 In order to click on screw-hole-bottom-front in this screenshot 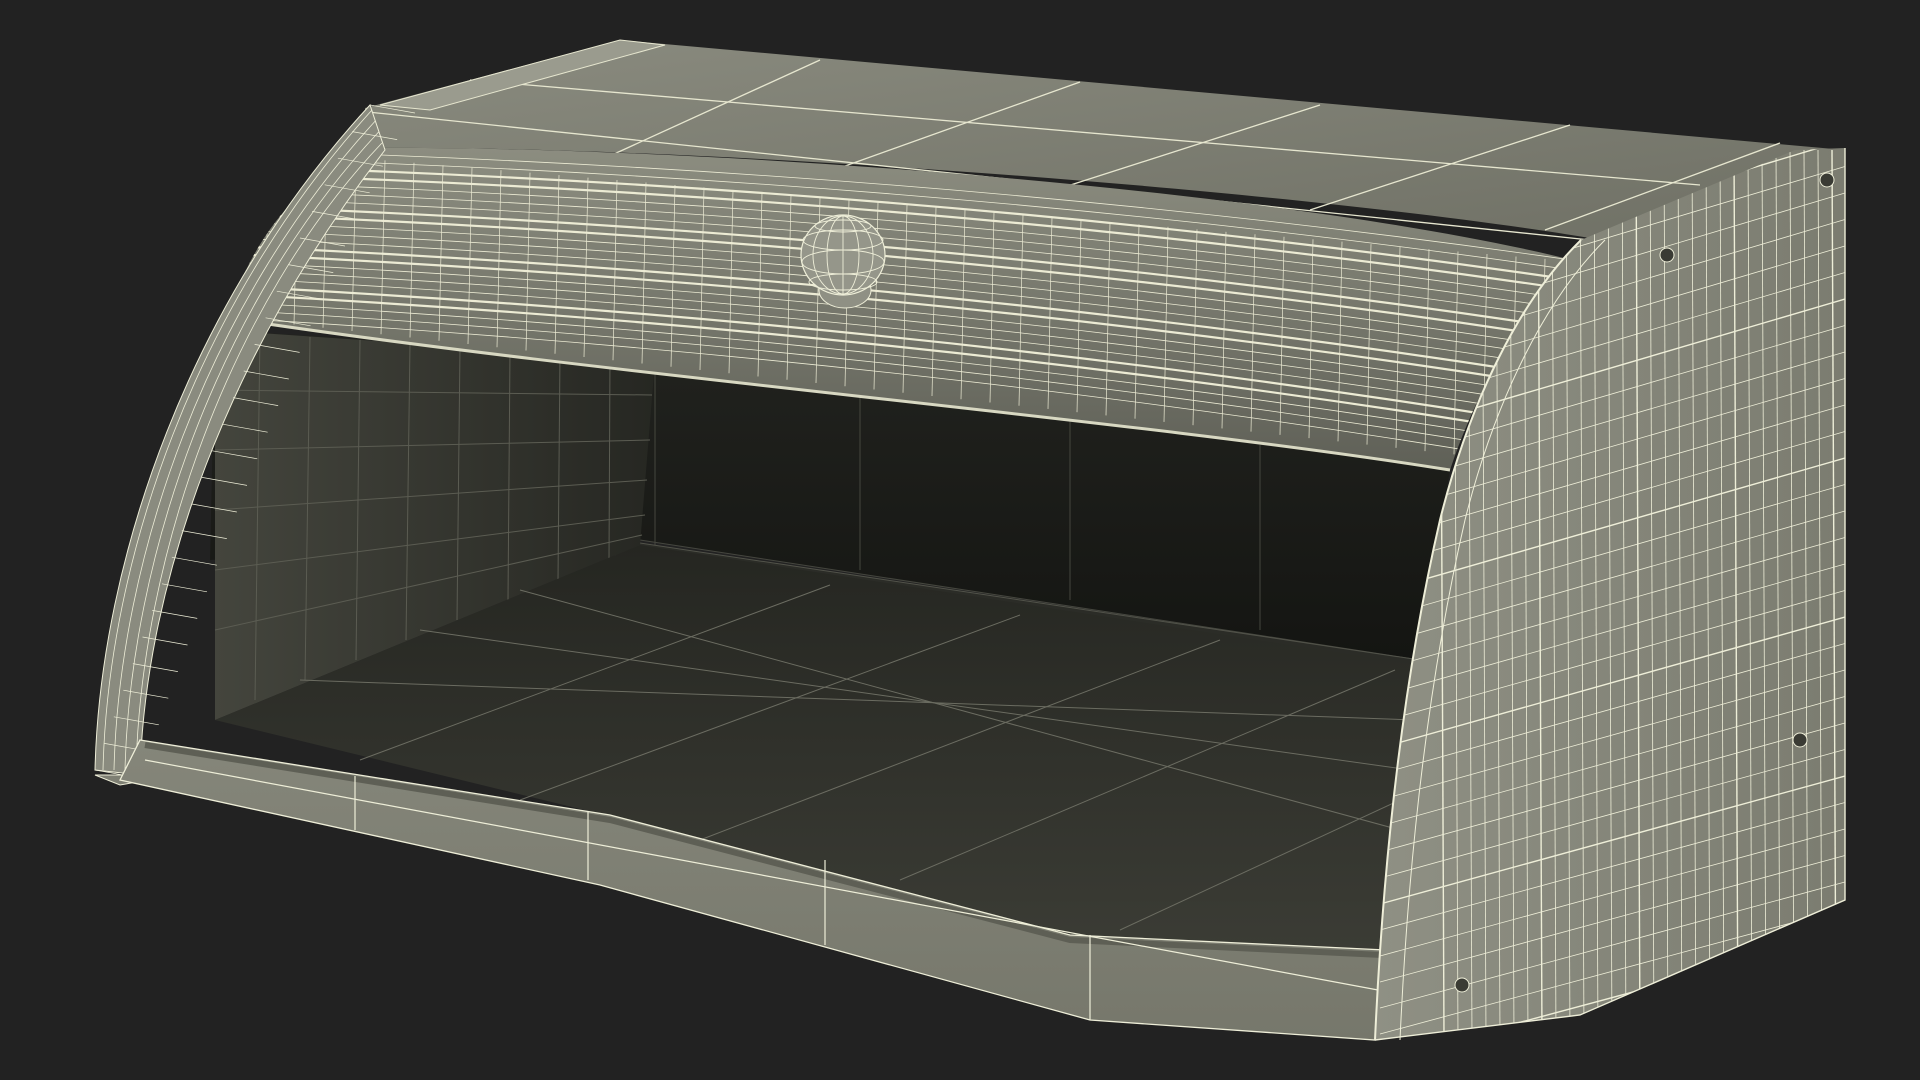, I will do `click(1462, 985)`.